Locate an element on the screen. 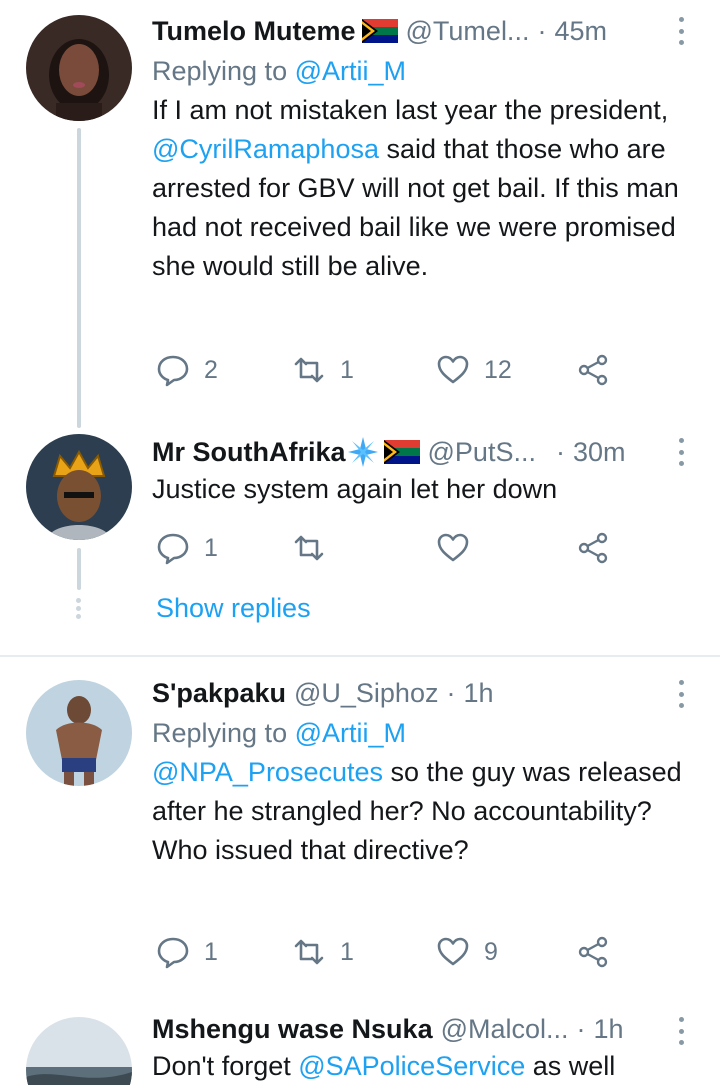 Image resolution: width=720 pixels, height=1085 pixels. timestamp: 45m is located at coordinates (580, 31).